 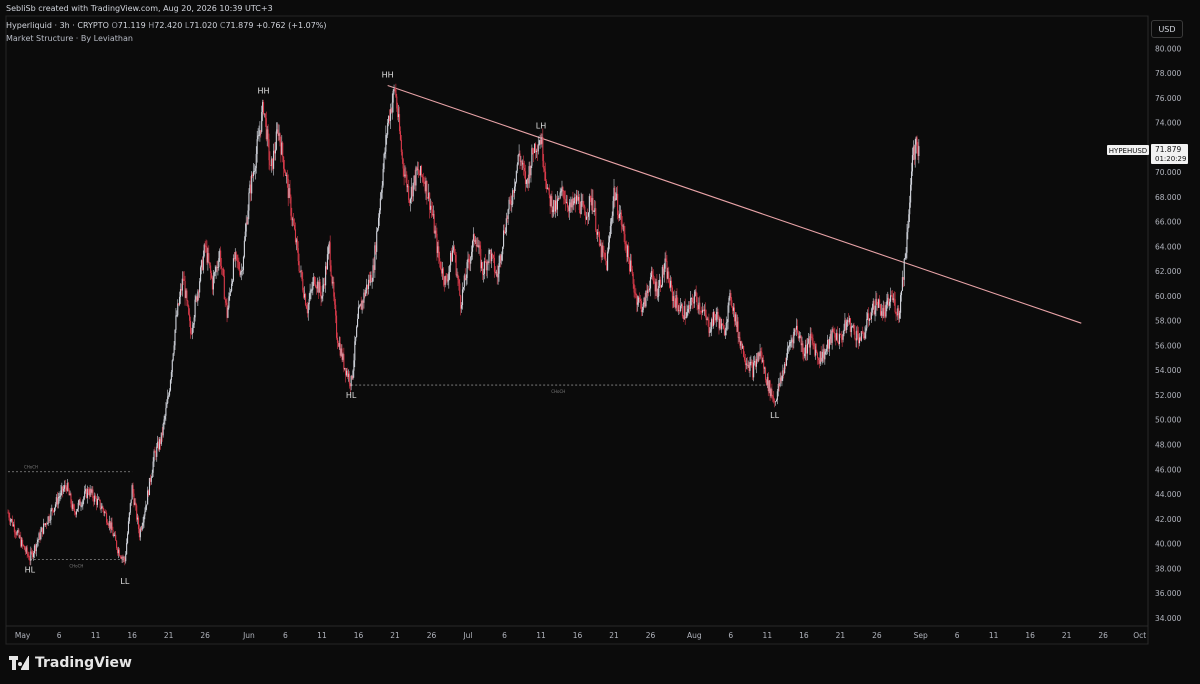 I want to click on tradingview-brand: TradingView, so click(x=70, y=663).